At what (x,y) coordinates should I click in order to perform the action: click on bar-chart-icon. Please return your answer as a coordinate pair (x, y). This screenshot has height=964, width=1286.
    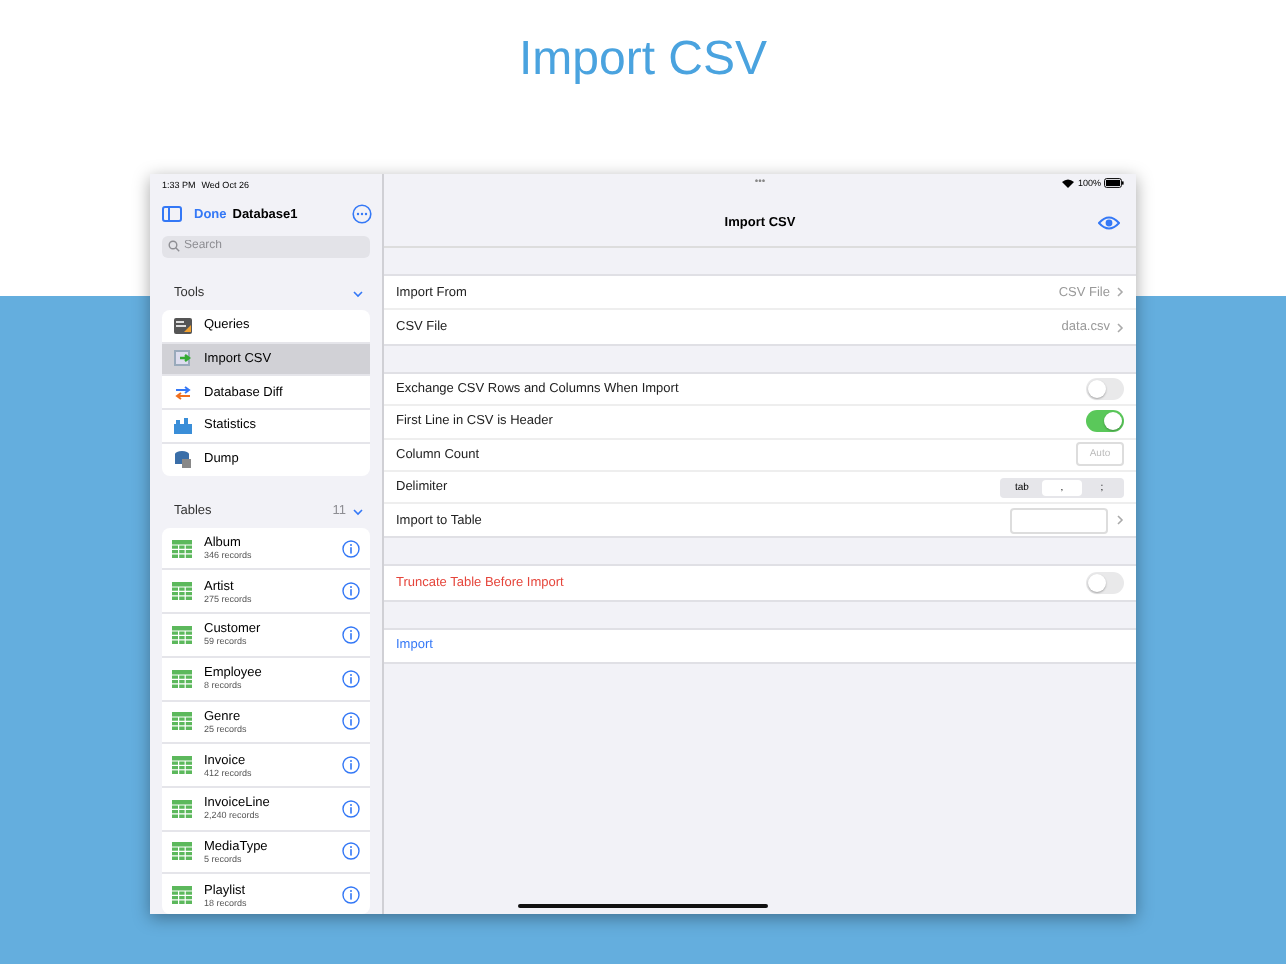
    Looking at the image, I should click on (183, 425).